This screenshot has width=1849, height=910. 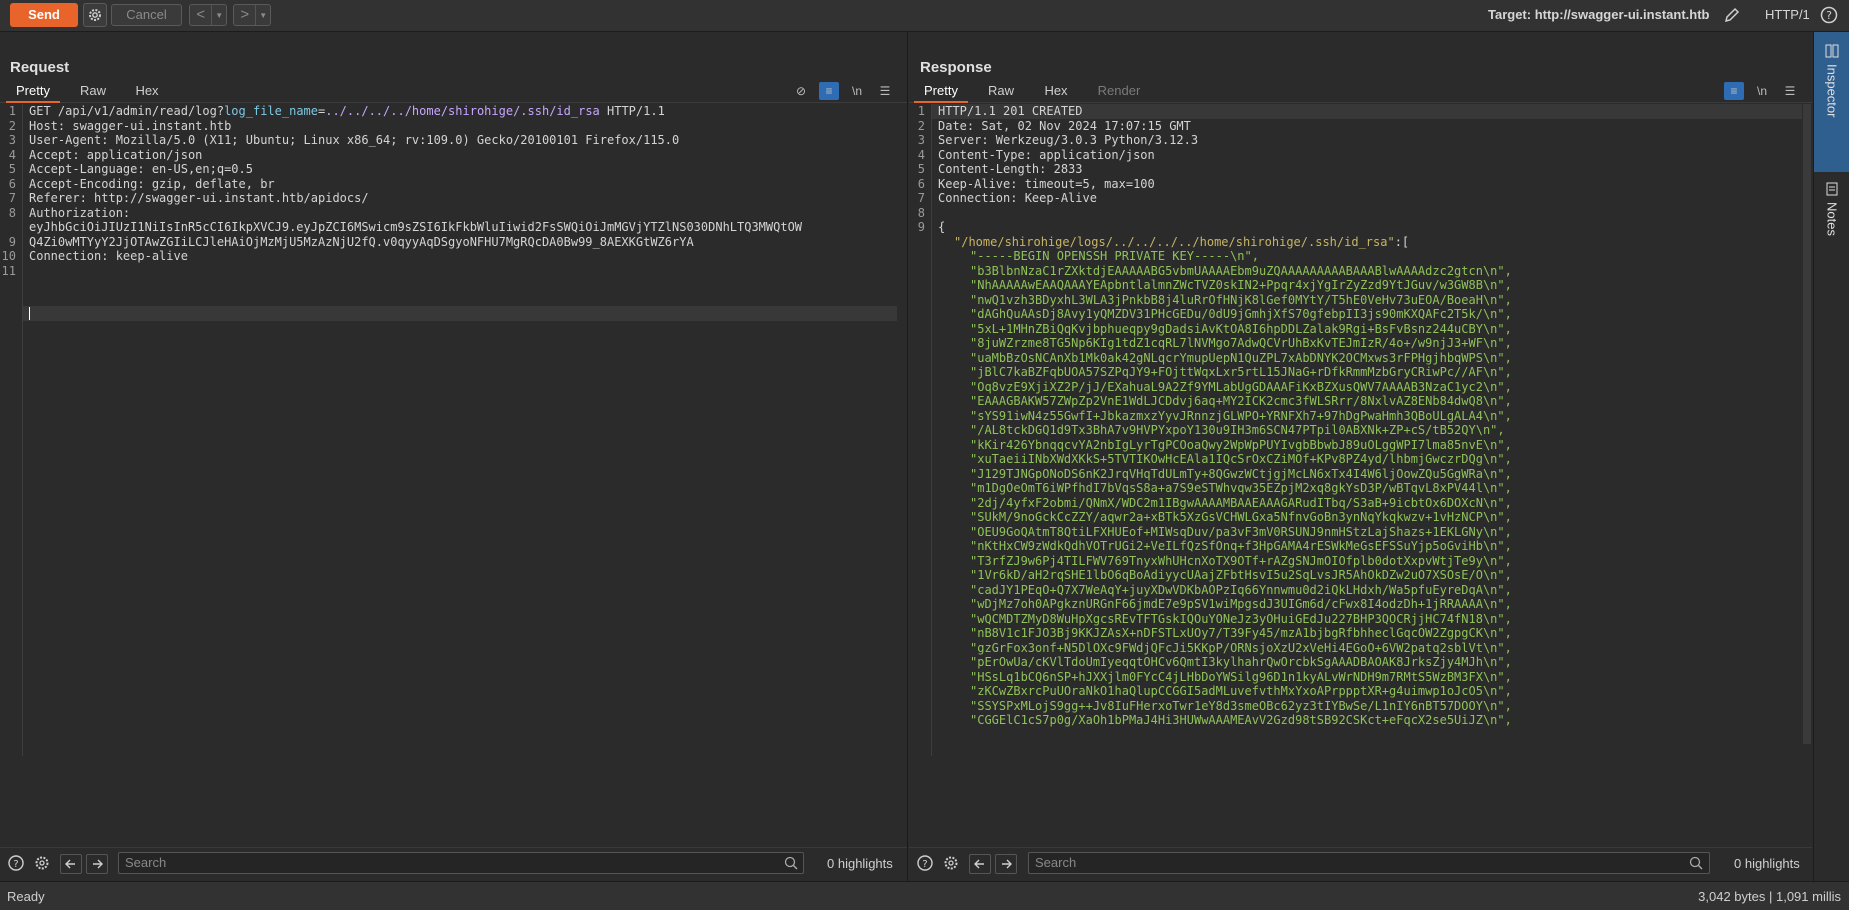 What do you see at coordinates (12, 154) in the screenshot?
I see `line-number: 4` at bounding box center [12, 154].